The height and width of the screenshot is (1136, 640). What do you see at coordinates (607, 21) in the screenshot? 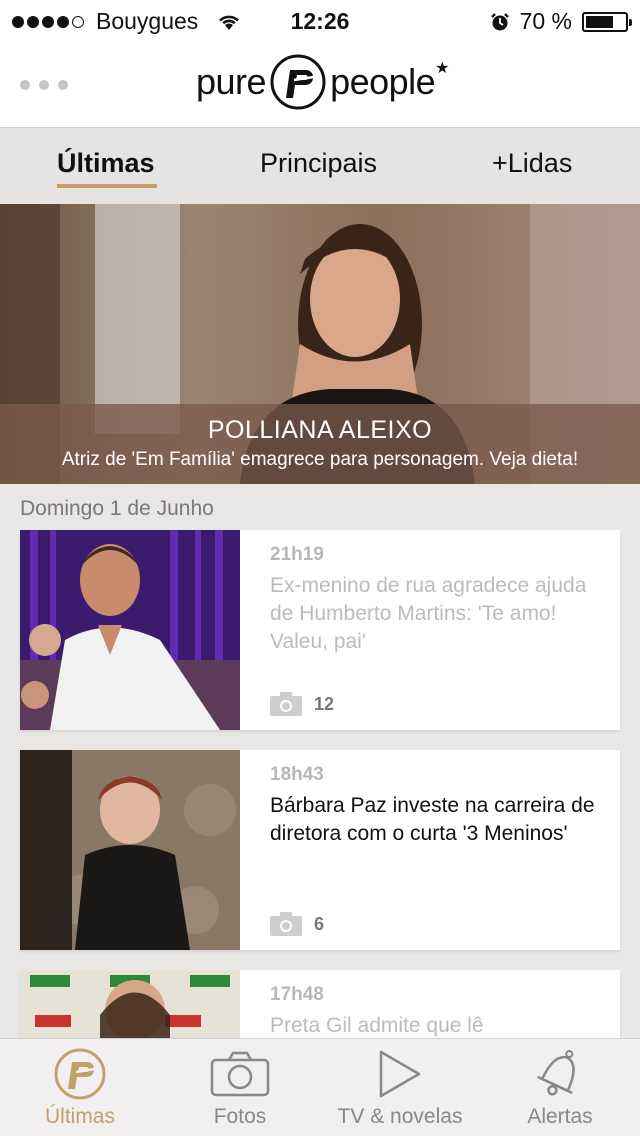
I see `battery-icon` at bounding box center [607, 21].